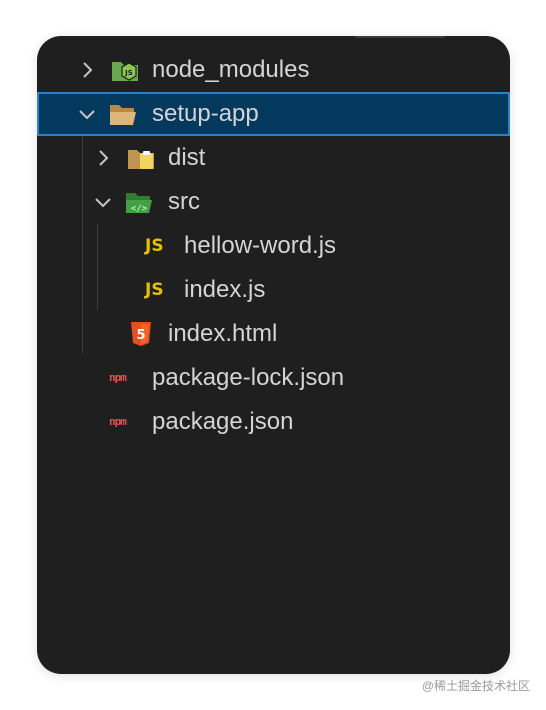 The width and height of the screenshot is (546, 710). I want to click on watermark: @稀土掘金技术社区, so click(475, 686).